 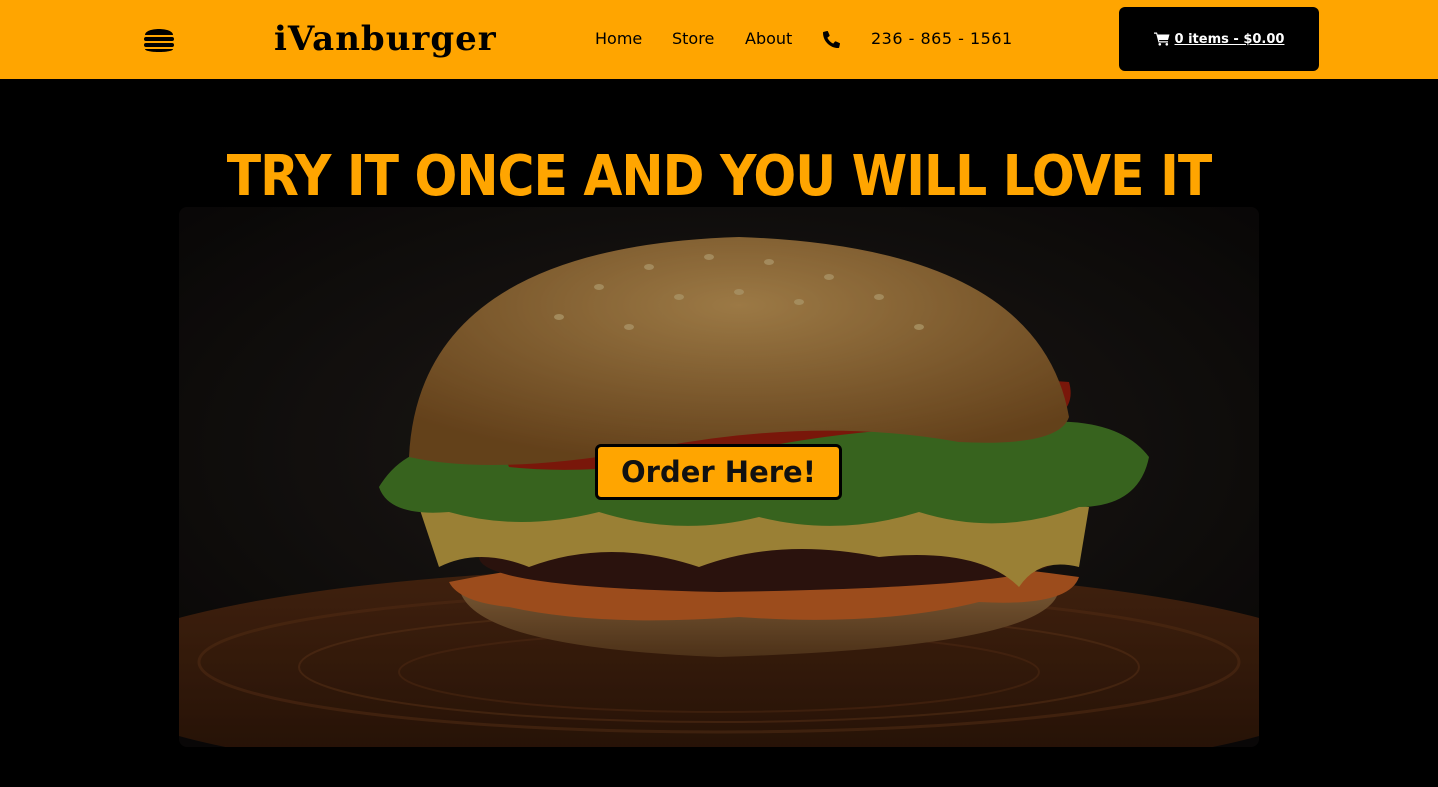 What do you see at coordinates (693, 39) in the screenshot?
I see `nav-store: Store` at bounding box center [693, 39].